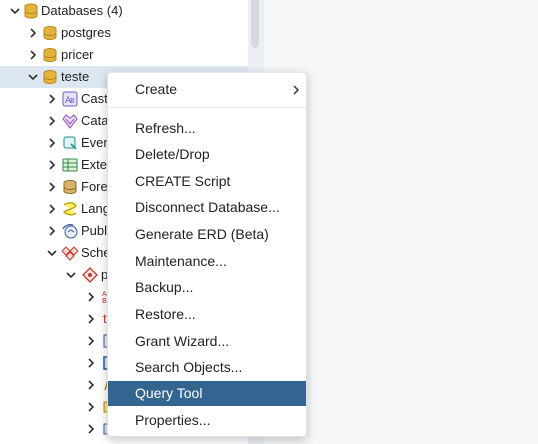 This screenshot has height=444, width=538. Describe the element at coordinates (70, 231) in the screenshot. I see `publication-icon` at that location.